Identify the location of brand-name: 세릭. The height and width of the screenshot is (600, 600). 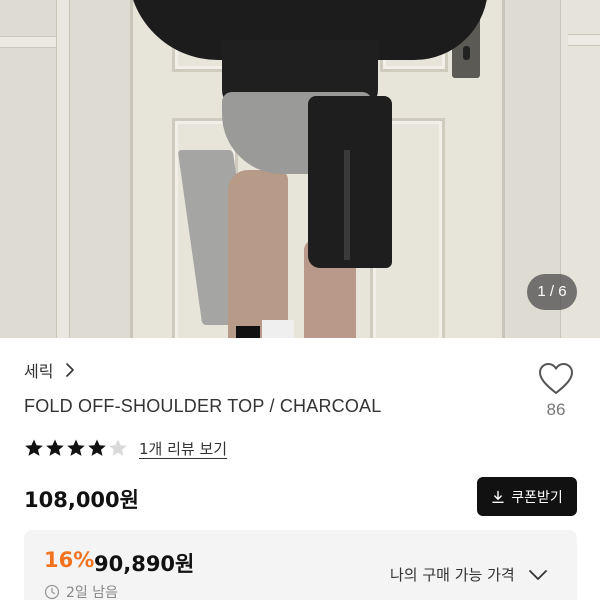
(39, 371).